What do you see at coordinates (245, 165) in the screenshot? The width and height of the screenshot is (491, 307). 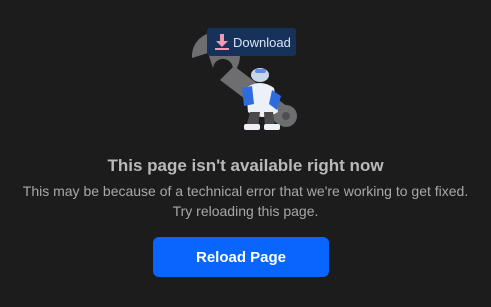 I see `error-title: This page isn't available right now` at bounding box center [245, 165].